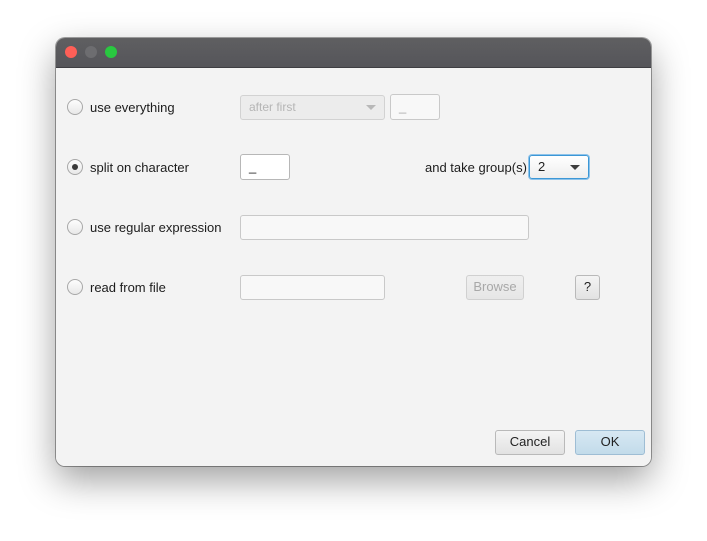 The image size is (707, 541). What do you see at coordinates (530, 442) in the screenshot?
I see `cancel-button: Cancel` at bounding box center [530, 442].